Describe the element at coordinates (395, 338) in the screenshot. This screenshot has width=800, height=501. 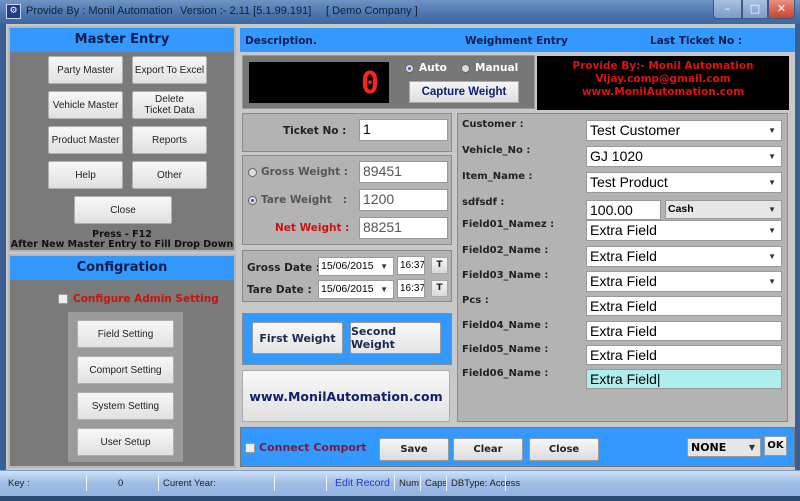
I see `second-weight-button: Second Weight` at that location.